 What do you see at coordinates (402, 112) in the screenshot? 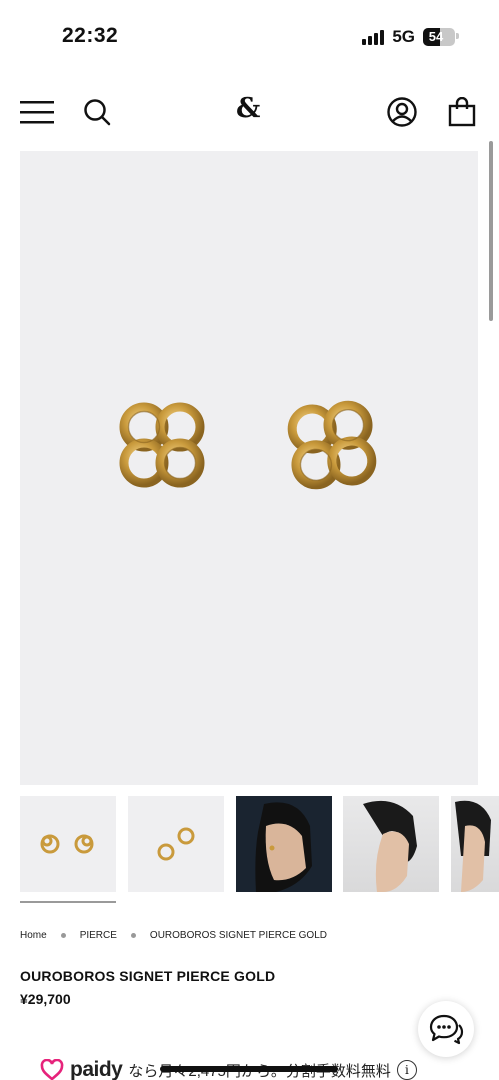
I see `account-icon` at bounding box center [402, 112].